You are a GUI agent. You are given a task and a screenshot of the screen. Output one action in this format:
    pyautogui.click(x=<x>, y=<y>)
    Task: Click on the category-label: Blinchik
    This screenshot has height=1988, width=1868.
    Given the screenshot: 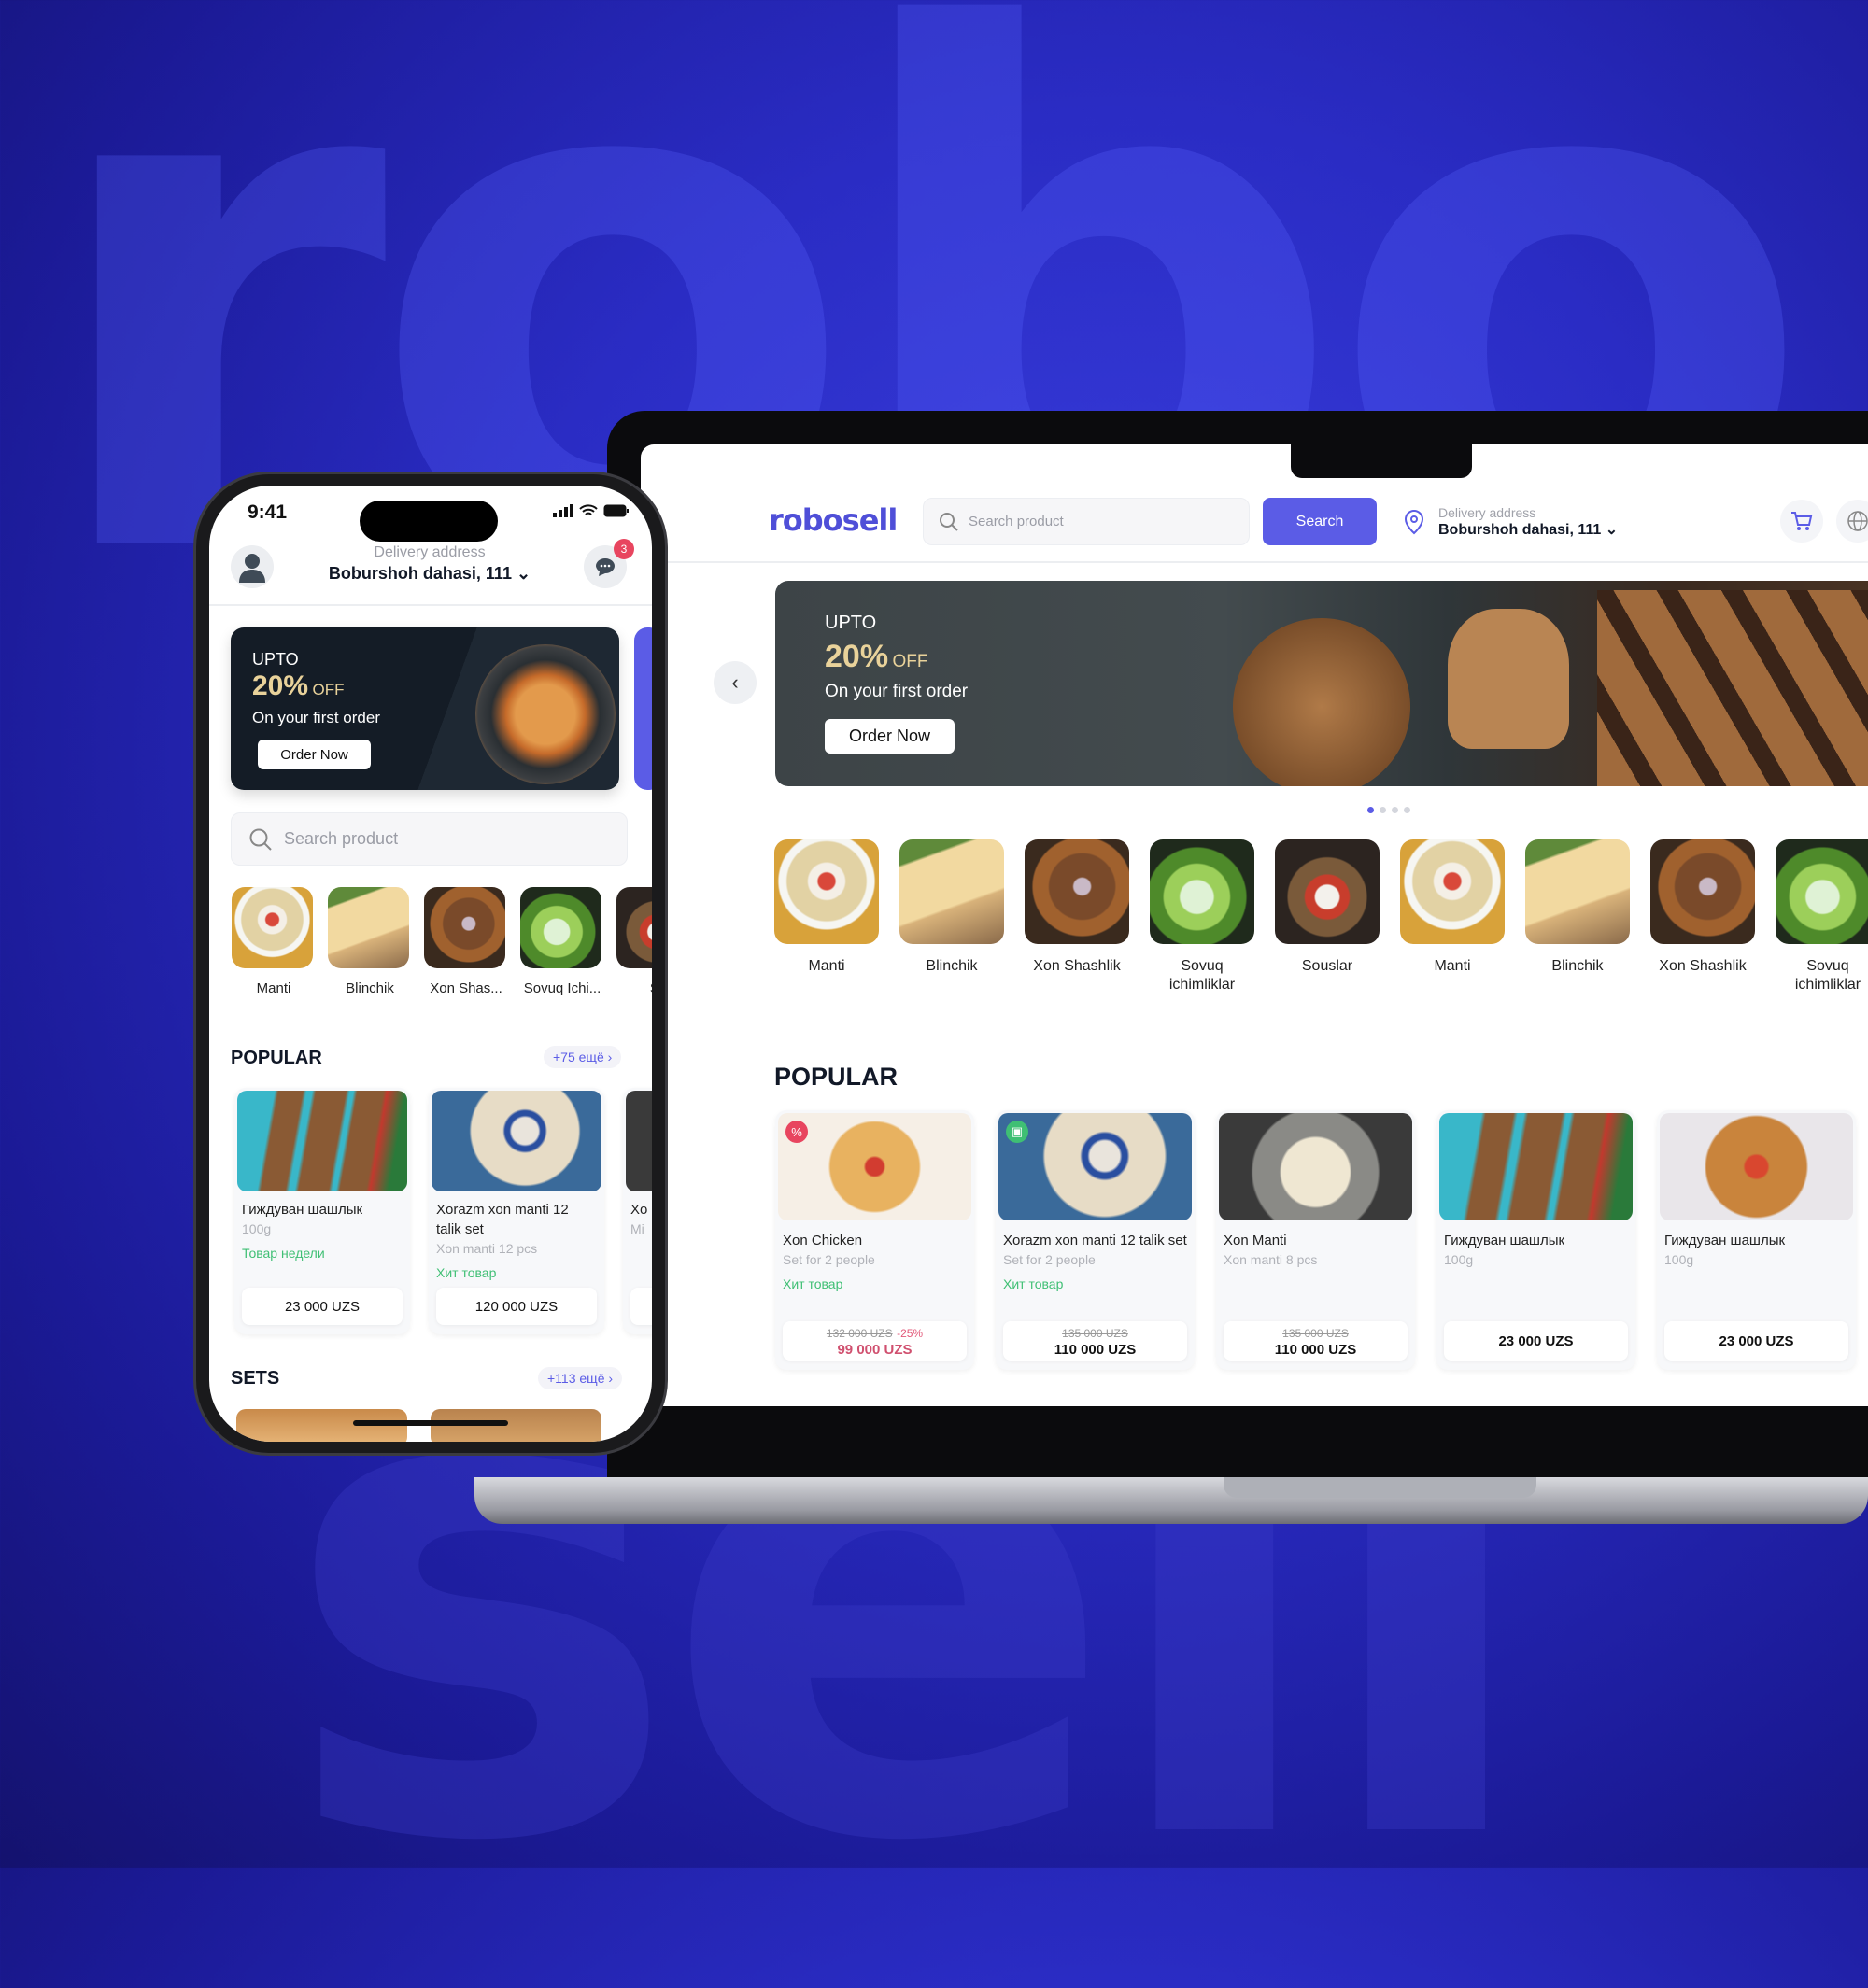 What is the action you would take?
    pyautogui.click(x=1578, y=966)
    